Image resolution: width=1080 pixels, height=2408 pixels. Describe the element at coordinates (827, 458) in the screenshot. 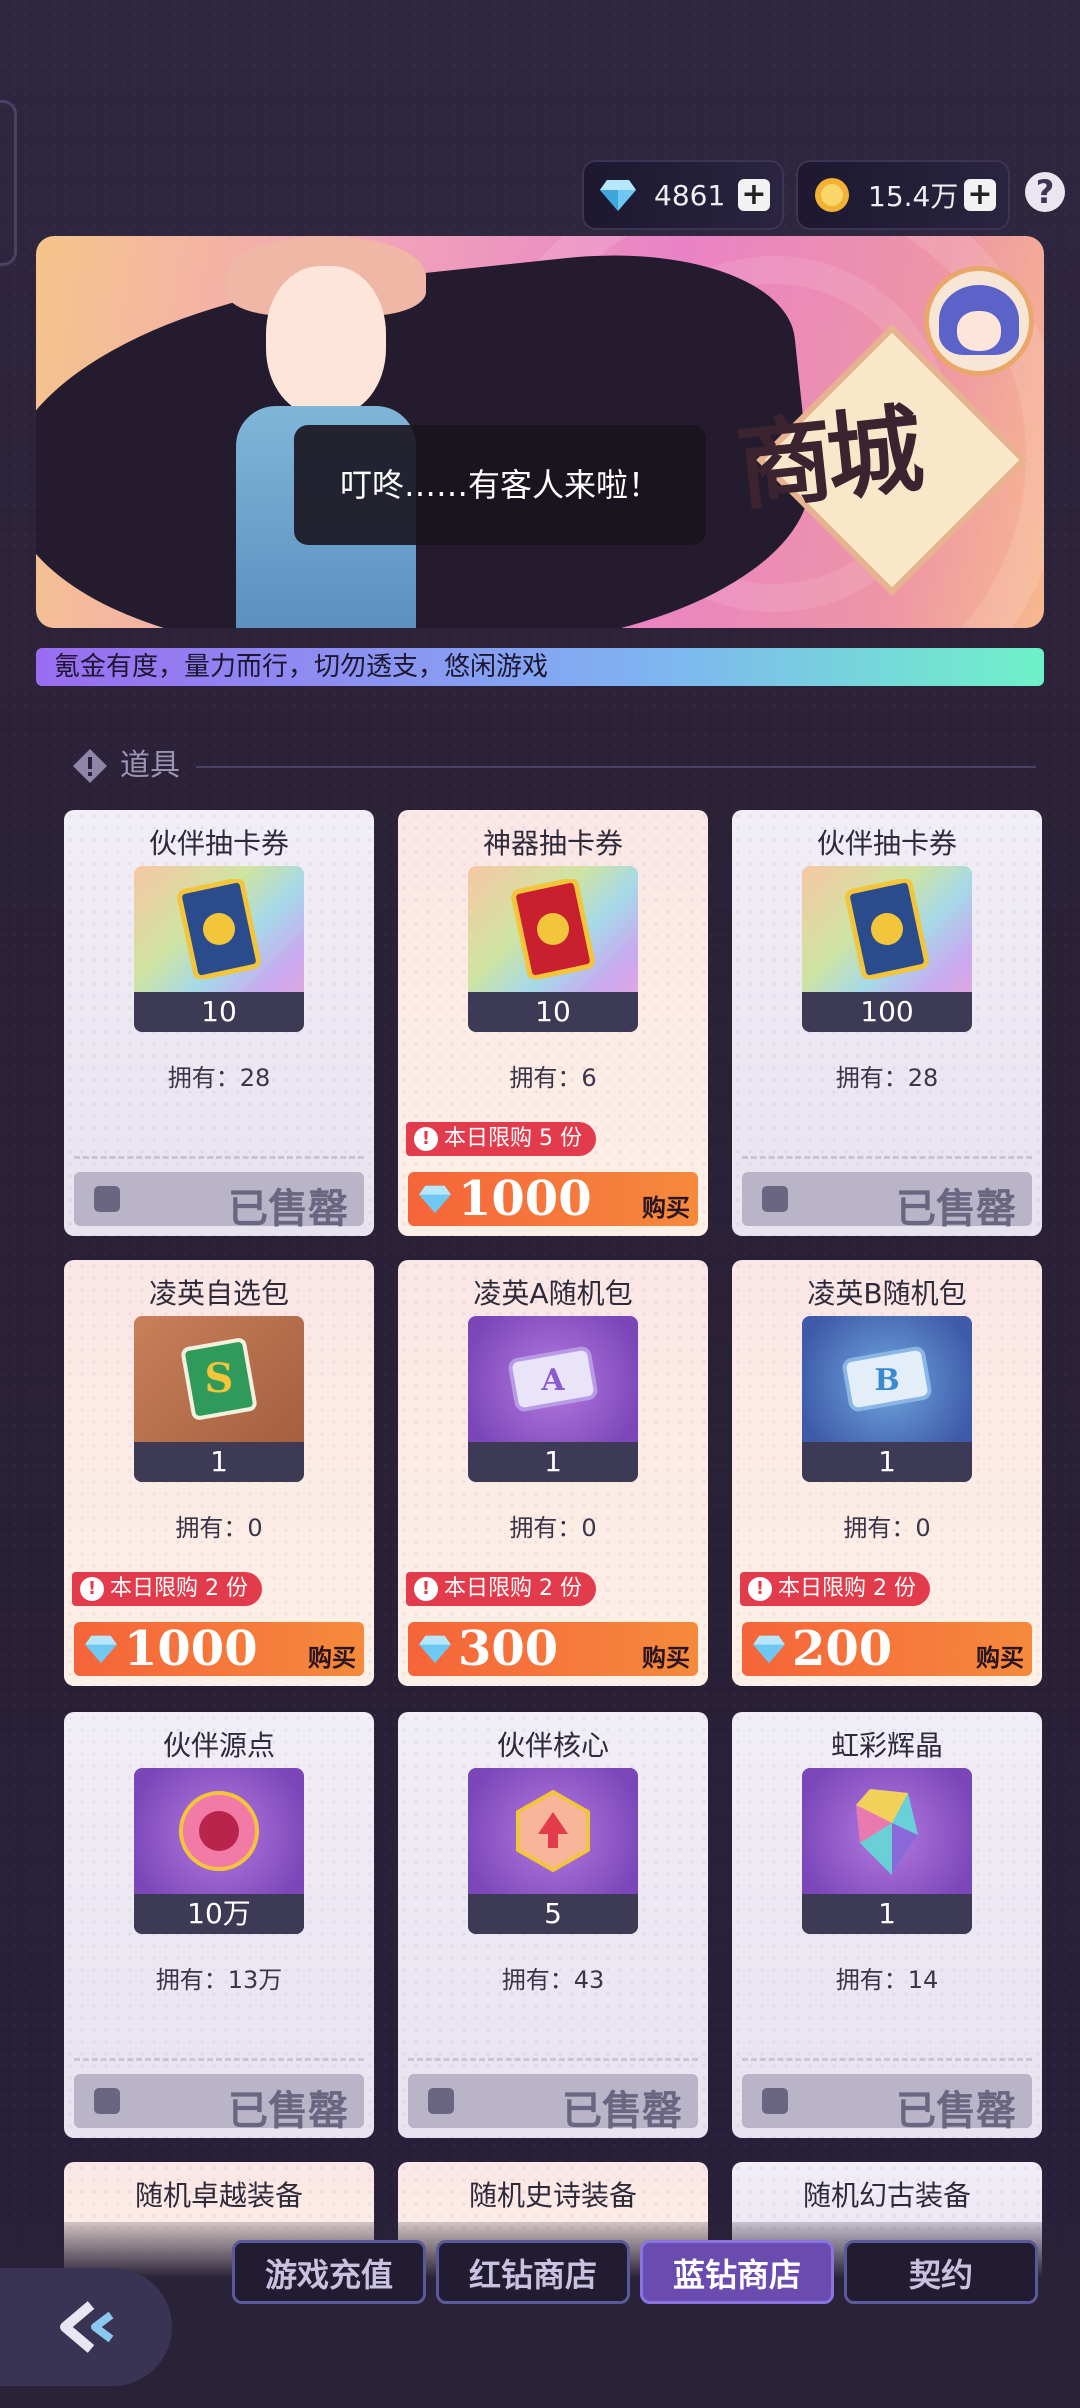

I see `shop-title: 商城` at that location.